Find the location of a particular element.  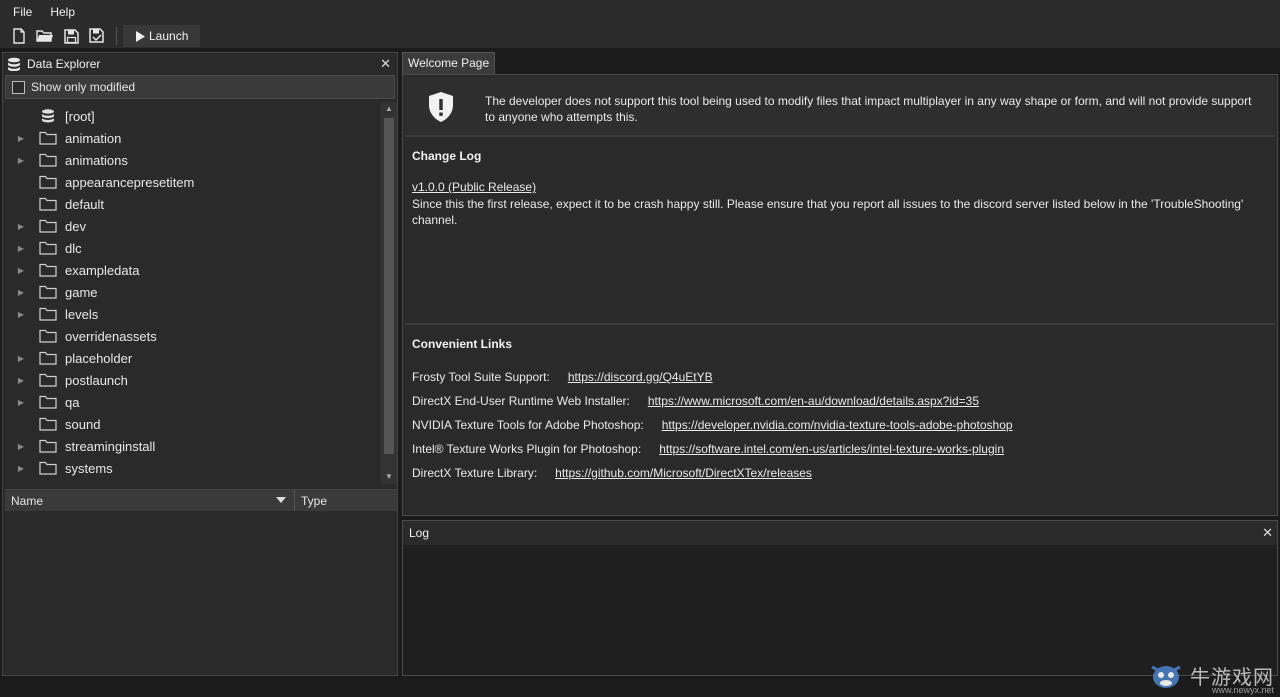

column-name: Name is located at coordinates (150, 500).